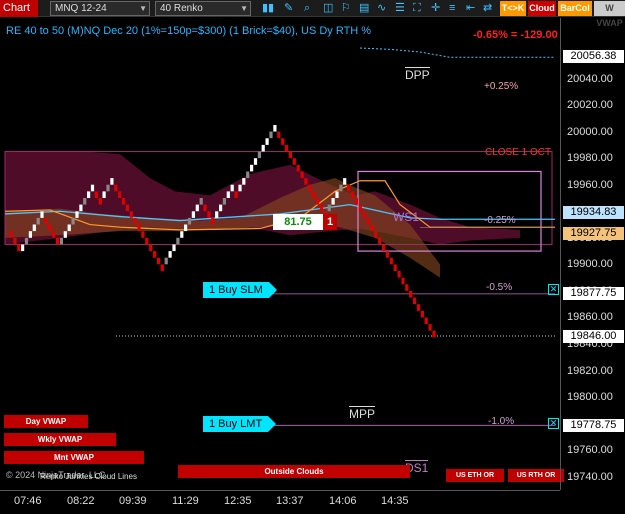 The height and width of the screenshot is (514, 625). I want to click on price-tick-label: 19860.00, so click(590, 317).